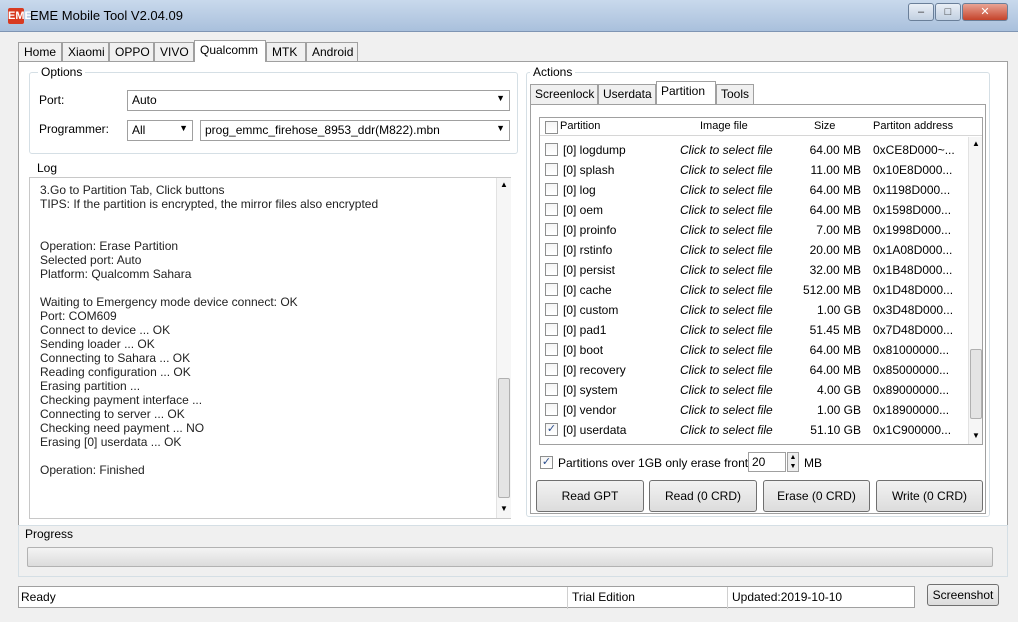  What do you see at coordinates (286, 51) in the screenshot?
I see `tab-mtk: MTK` at bounding box center [286, 51].